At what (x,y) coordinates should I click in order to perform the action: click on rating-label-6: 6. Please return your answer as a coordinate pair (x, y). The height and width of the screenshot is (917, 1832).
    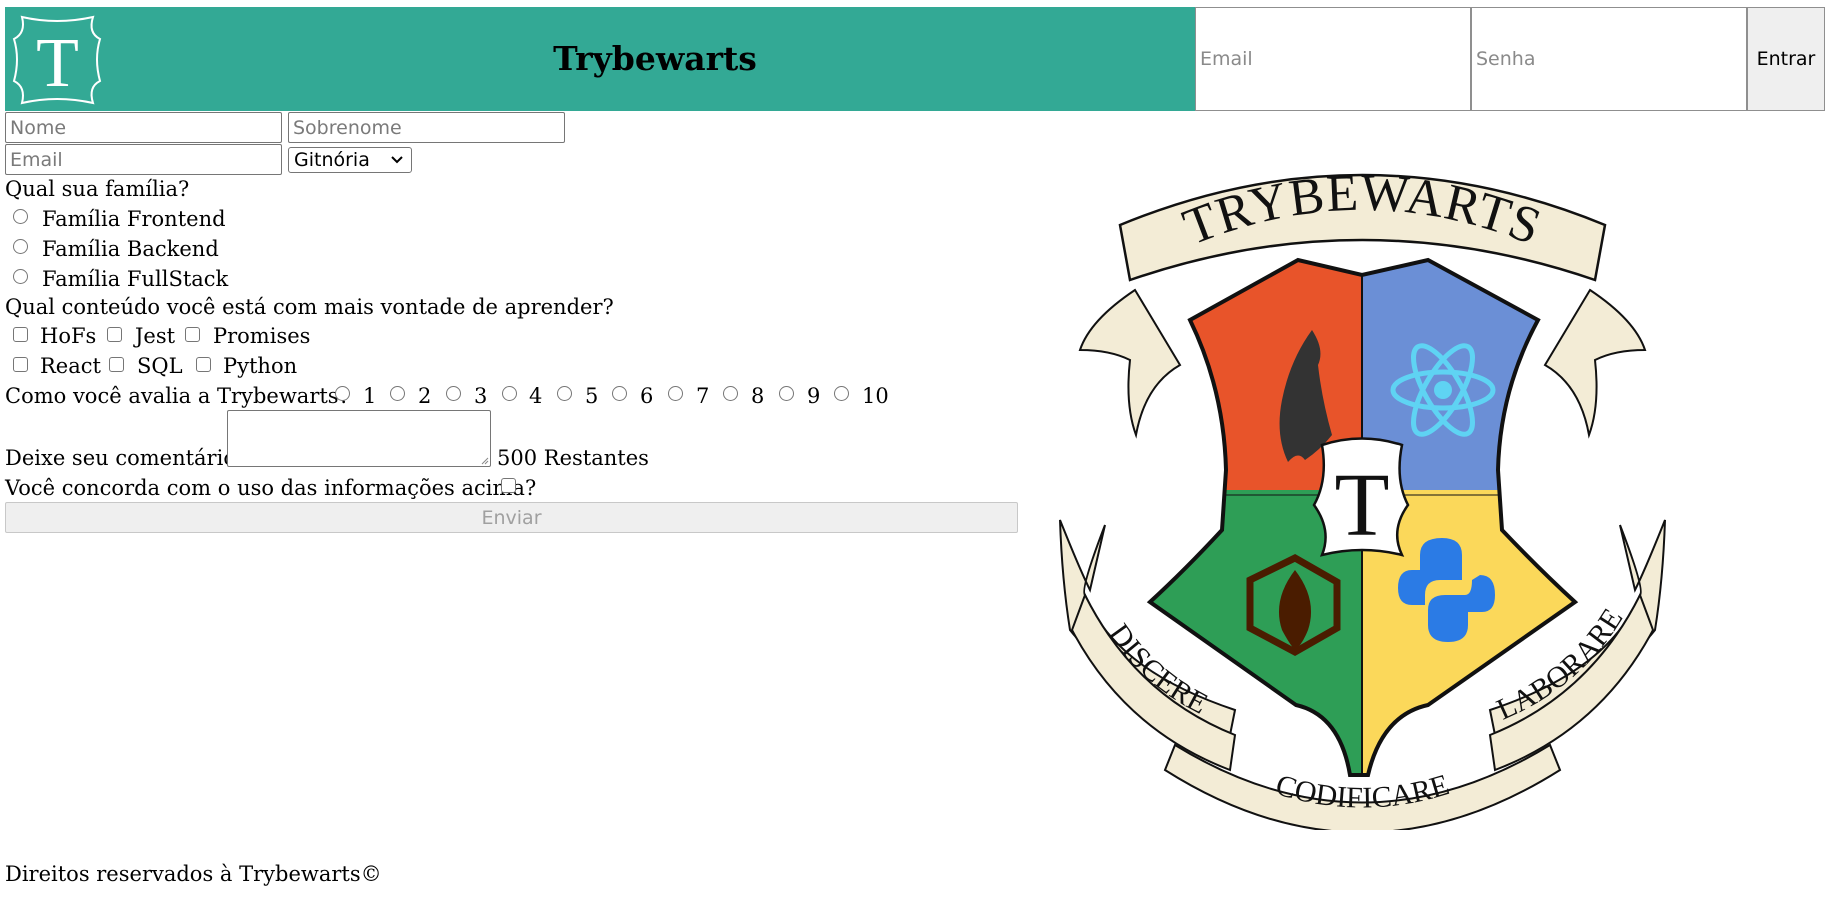
    Looking at the image, I should click on (647, 396).